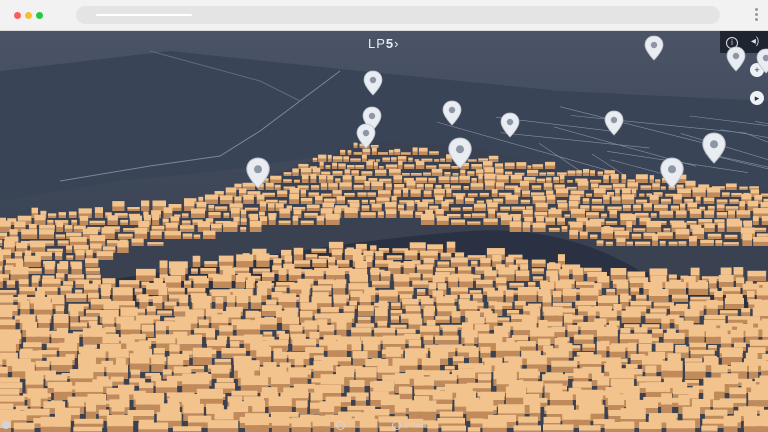 This screenshot has width=768, height=432. I want to click on location-icon, so click(340, 425).